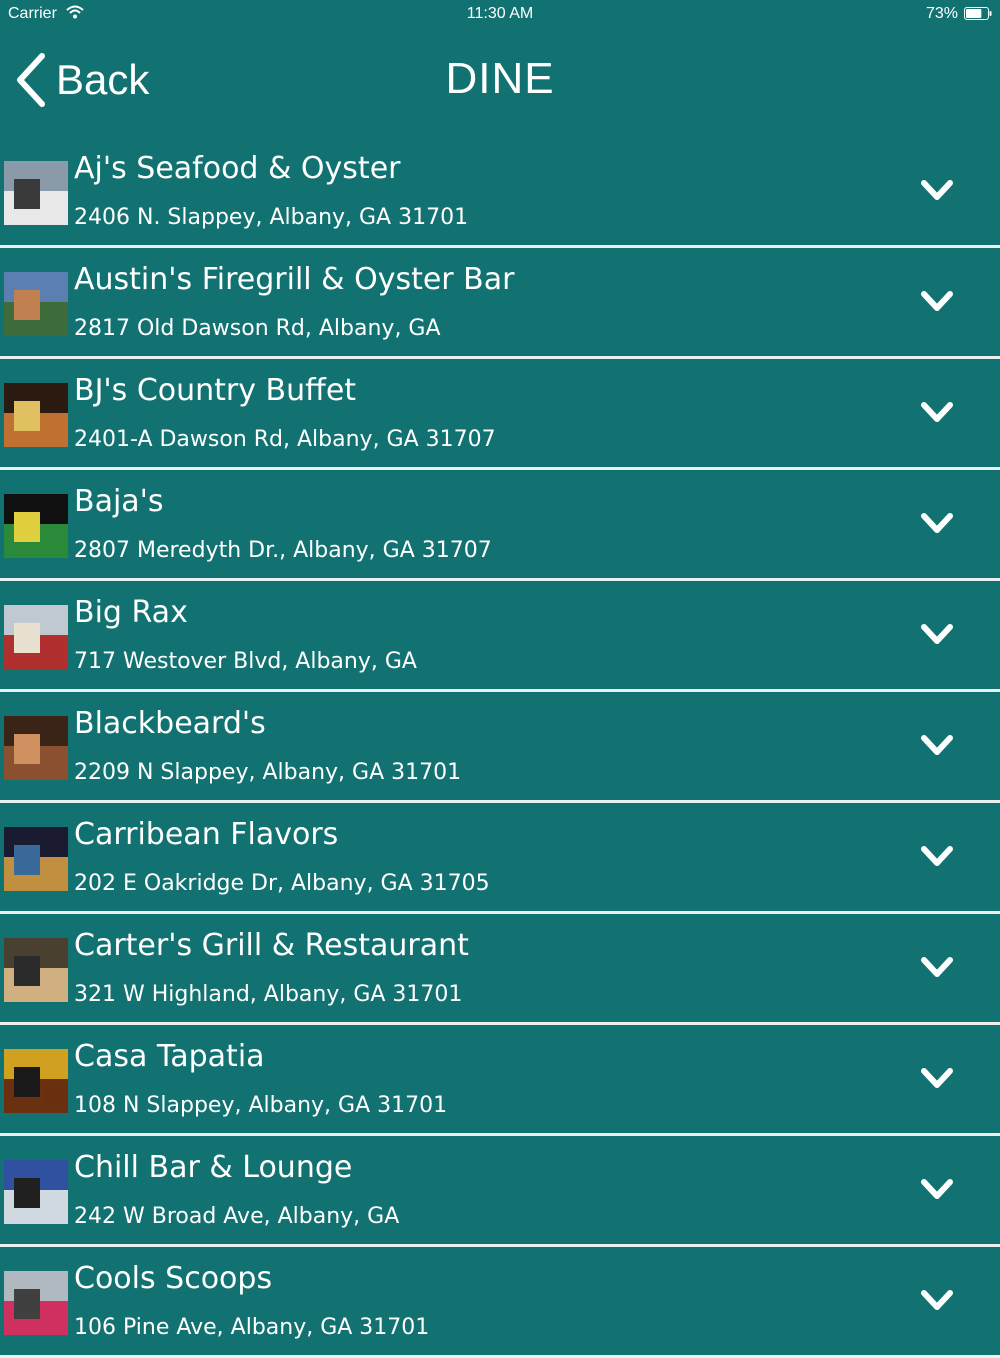  What do you see at coordinates (978, 13) in the screenshot?
I see `battery-icon` at bounding box center [978, 13].